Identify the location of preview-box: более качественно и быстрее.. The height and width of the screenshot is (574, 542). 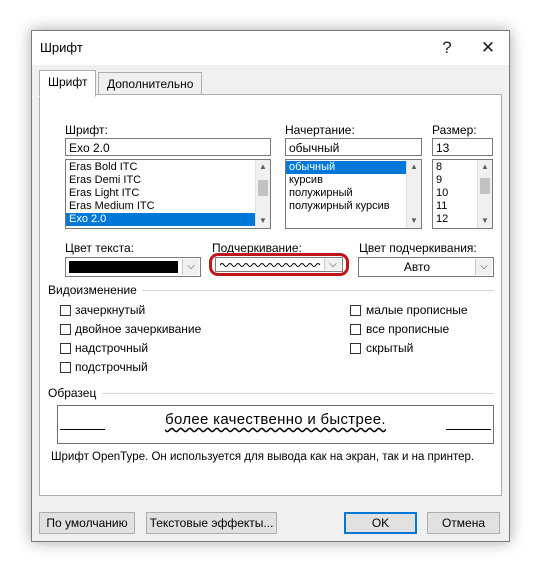
(275, 424).